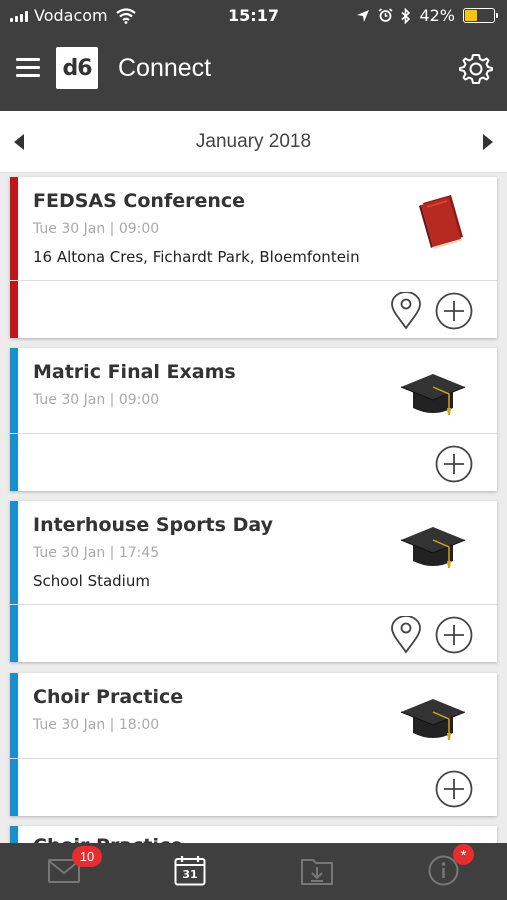 This screenshot has width=507, height=900. Describe the element at coordinates (253, 15) in the screenshot. I see `status-bar: Vodacom 15:17 42%` at that location.